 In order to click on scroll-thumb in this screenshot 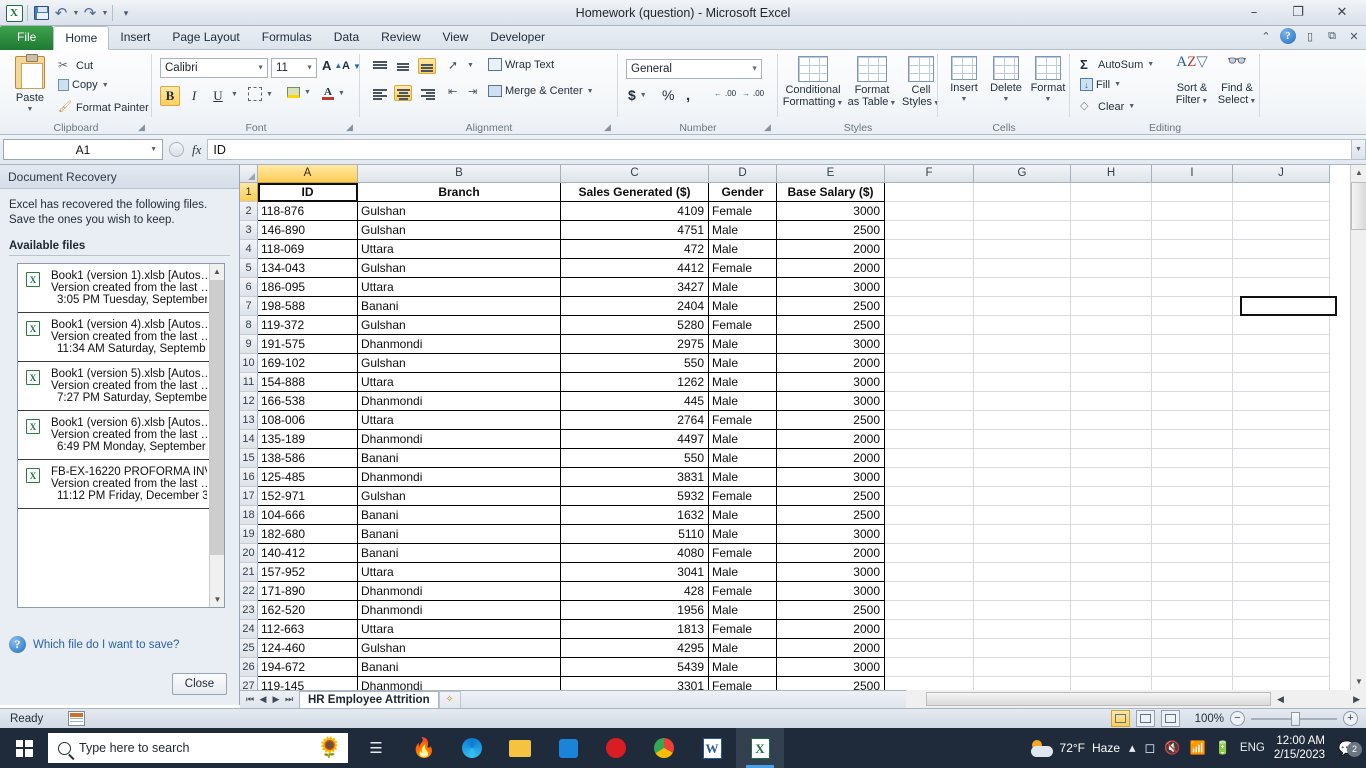, I will do `click(217, 417)`.